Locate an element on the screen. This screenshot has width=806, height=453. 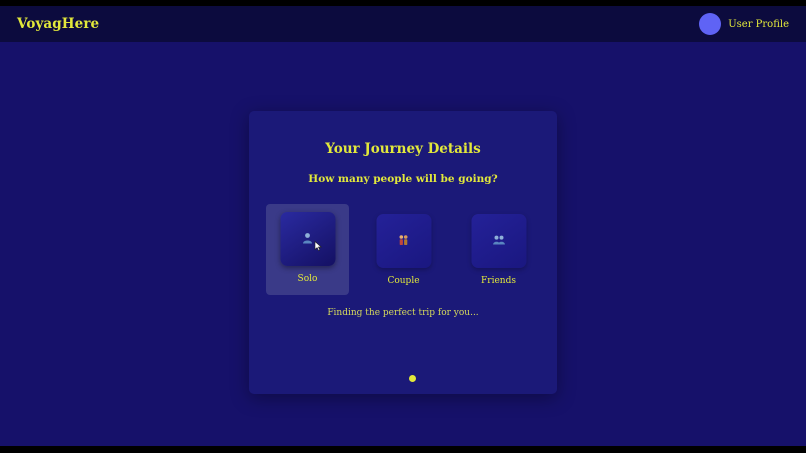
mouse-cursor-icon is located at coordinates (318, 246).